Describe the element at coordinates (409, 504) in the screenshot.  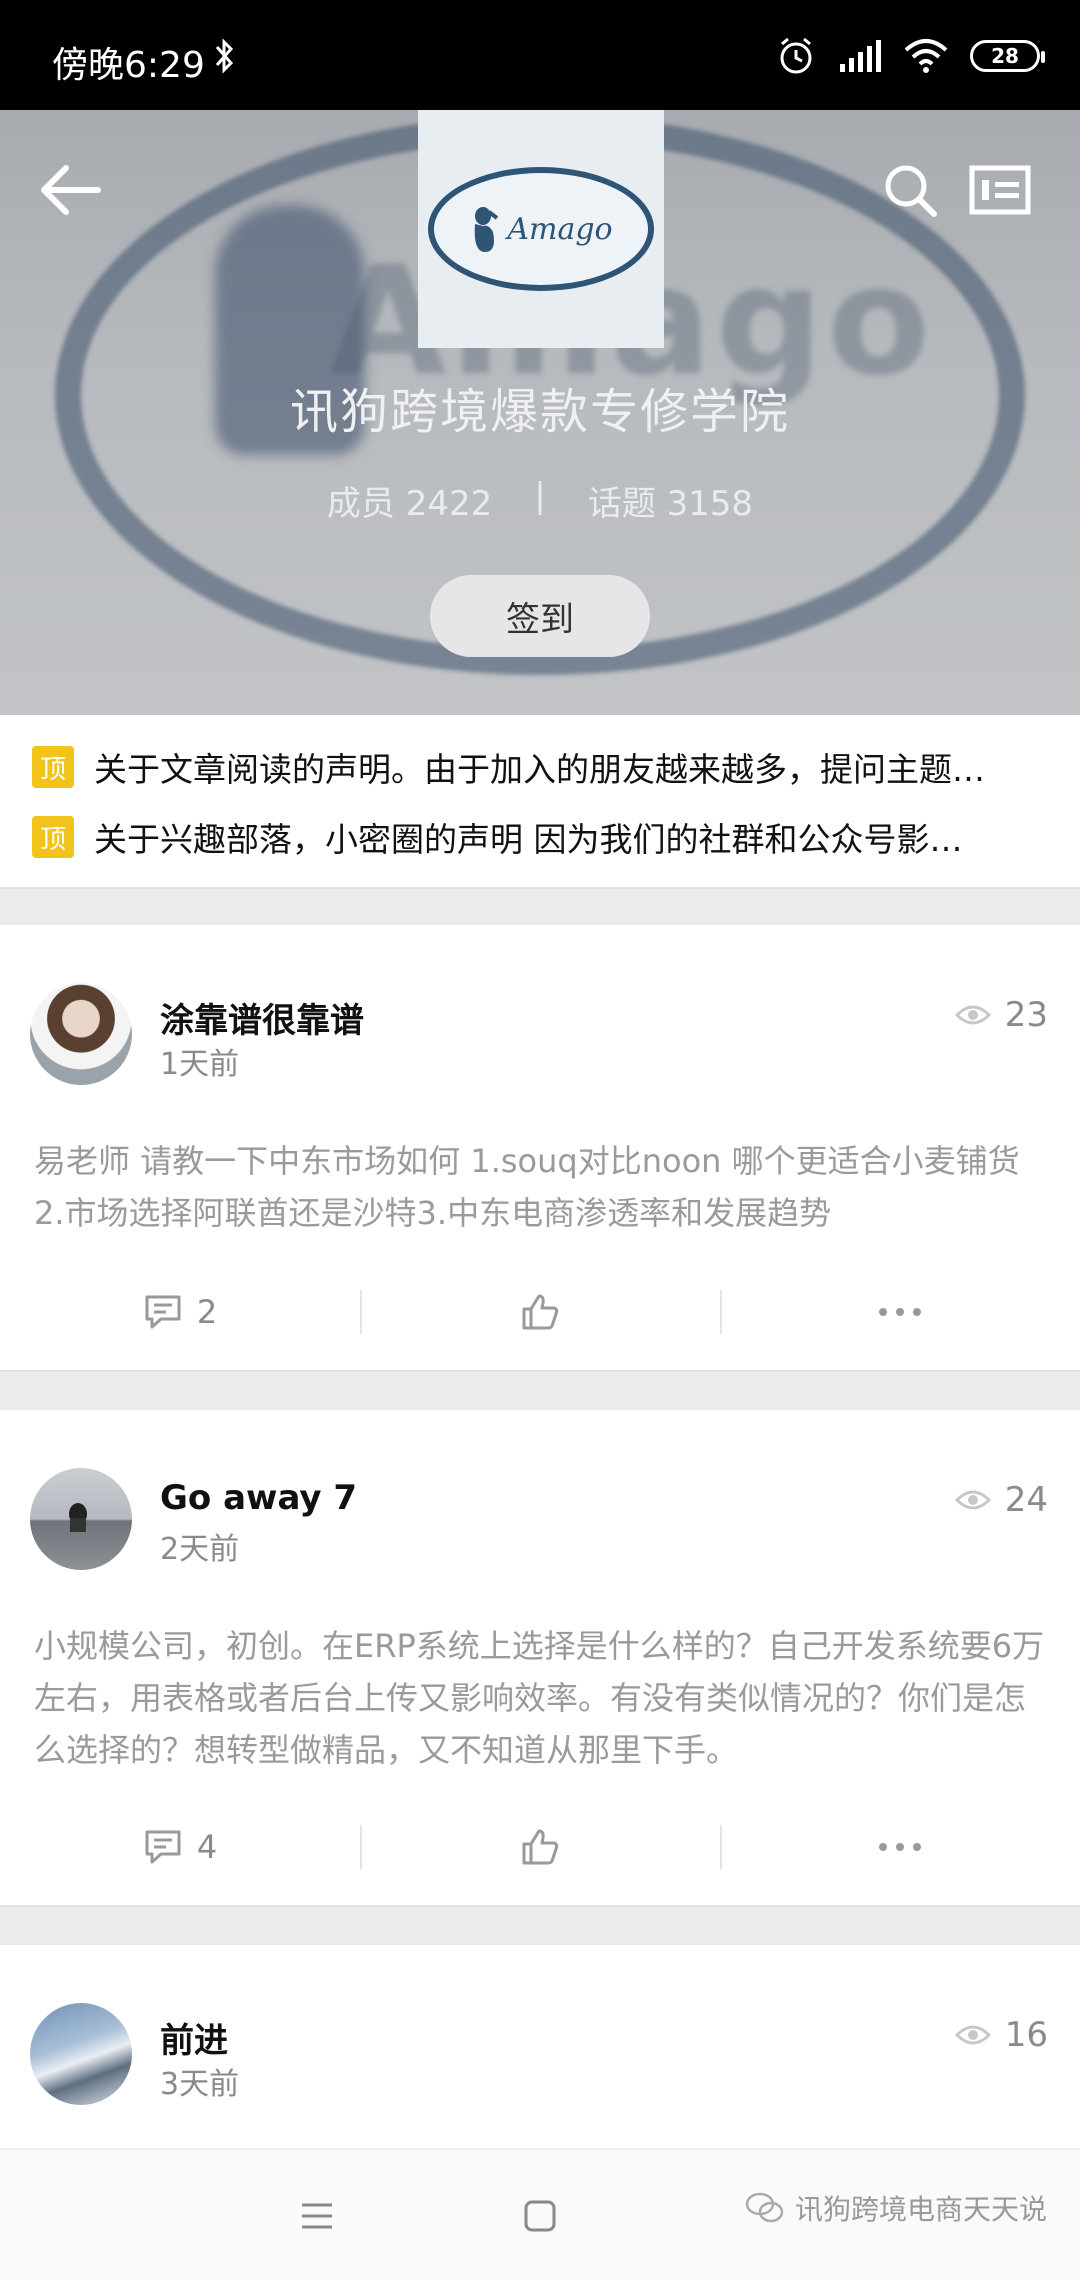
I see `members-count: 成员 2422` at that location.